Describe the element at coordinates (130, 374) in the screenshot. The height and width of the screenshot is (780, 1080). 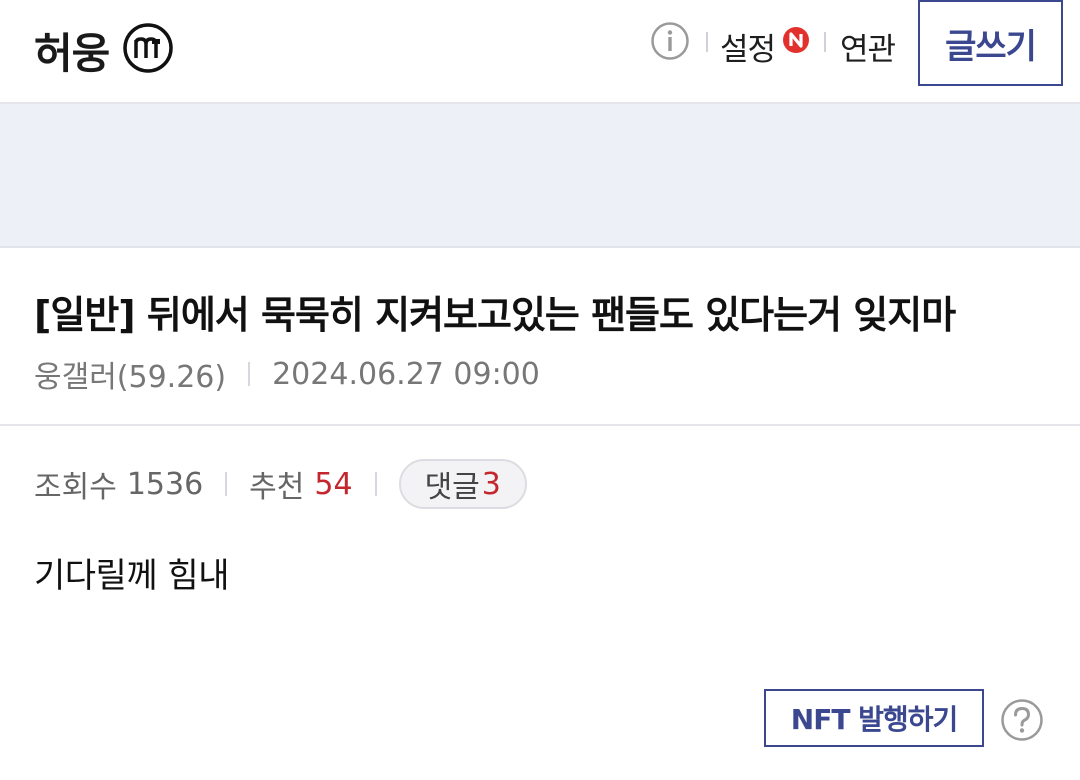
I see `author-name: 웅갤러(59.26)` at that location.